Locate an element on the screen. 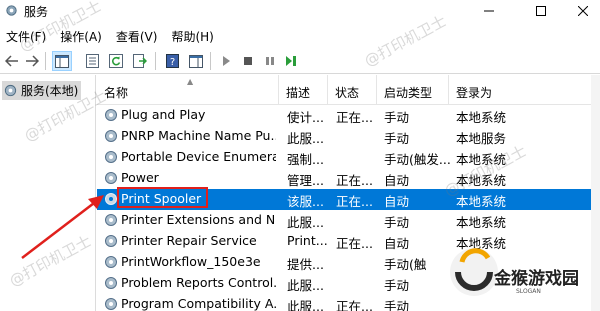  column-header-label: 登录为 is located at coordinates (474, 93).